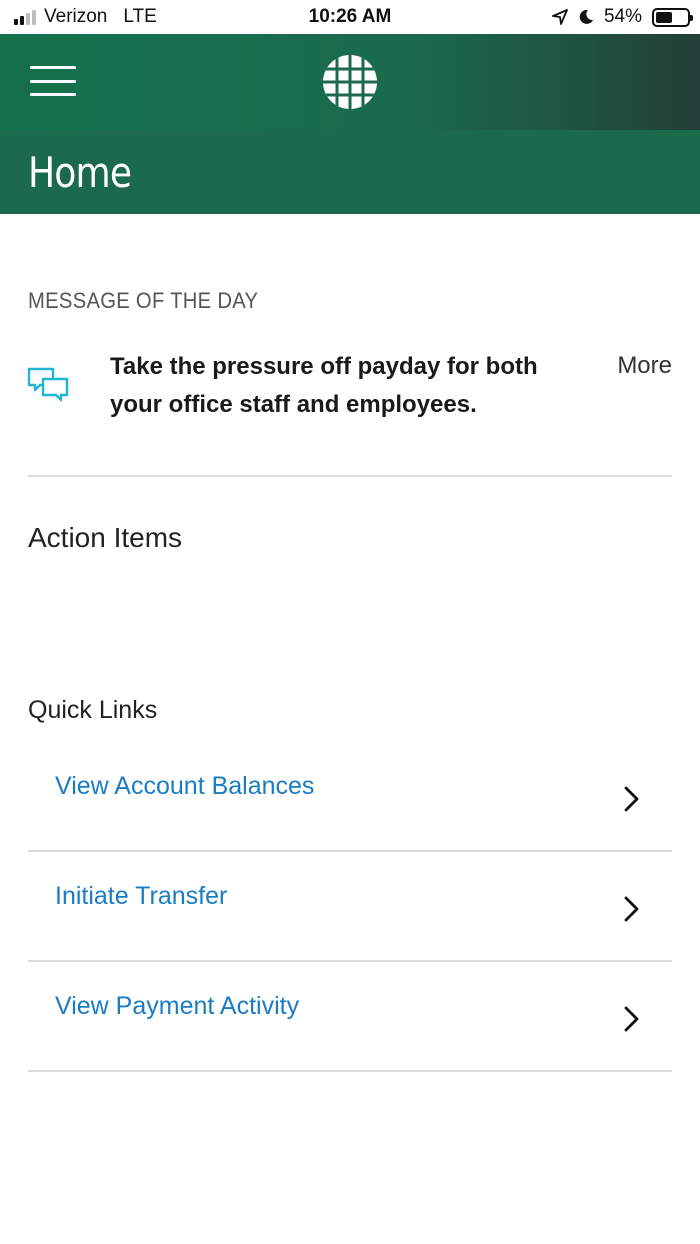 This screenshot has height=1244, width=700. What do you see at coordinates (53, 81) in the screenshot?
I see `hamburger-menu-icon` at bounding box center [53, 81].